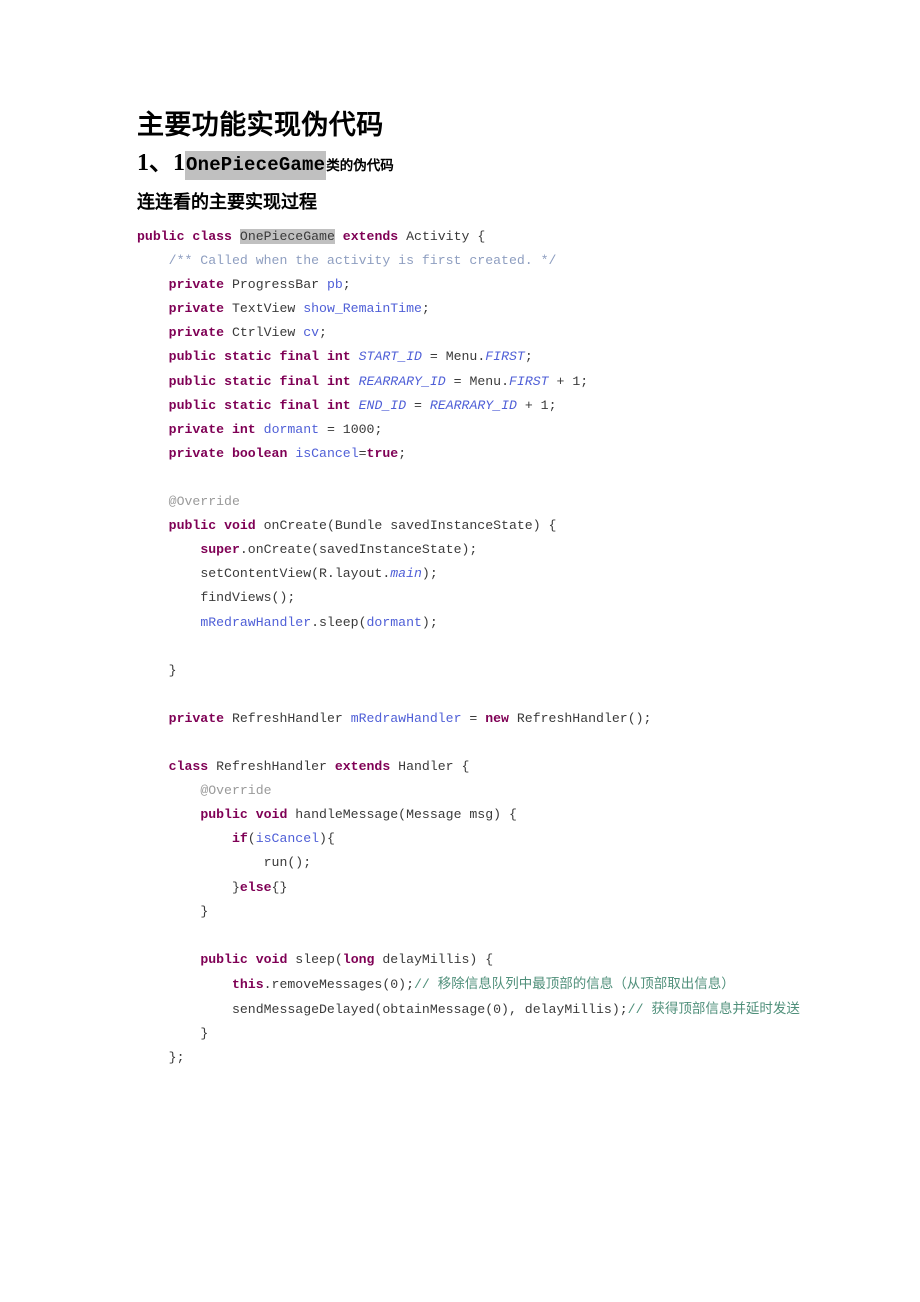 This screenshot has height=1302, width=920. I want to click on section-heading: 1、1OnePieceGame类的伪代码, so click(467, 164).